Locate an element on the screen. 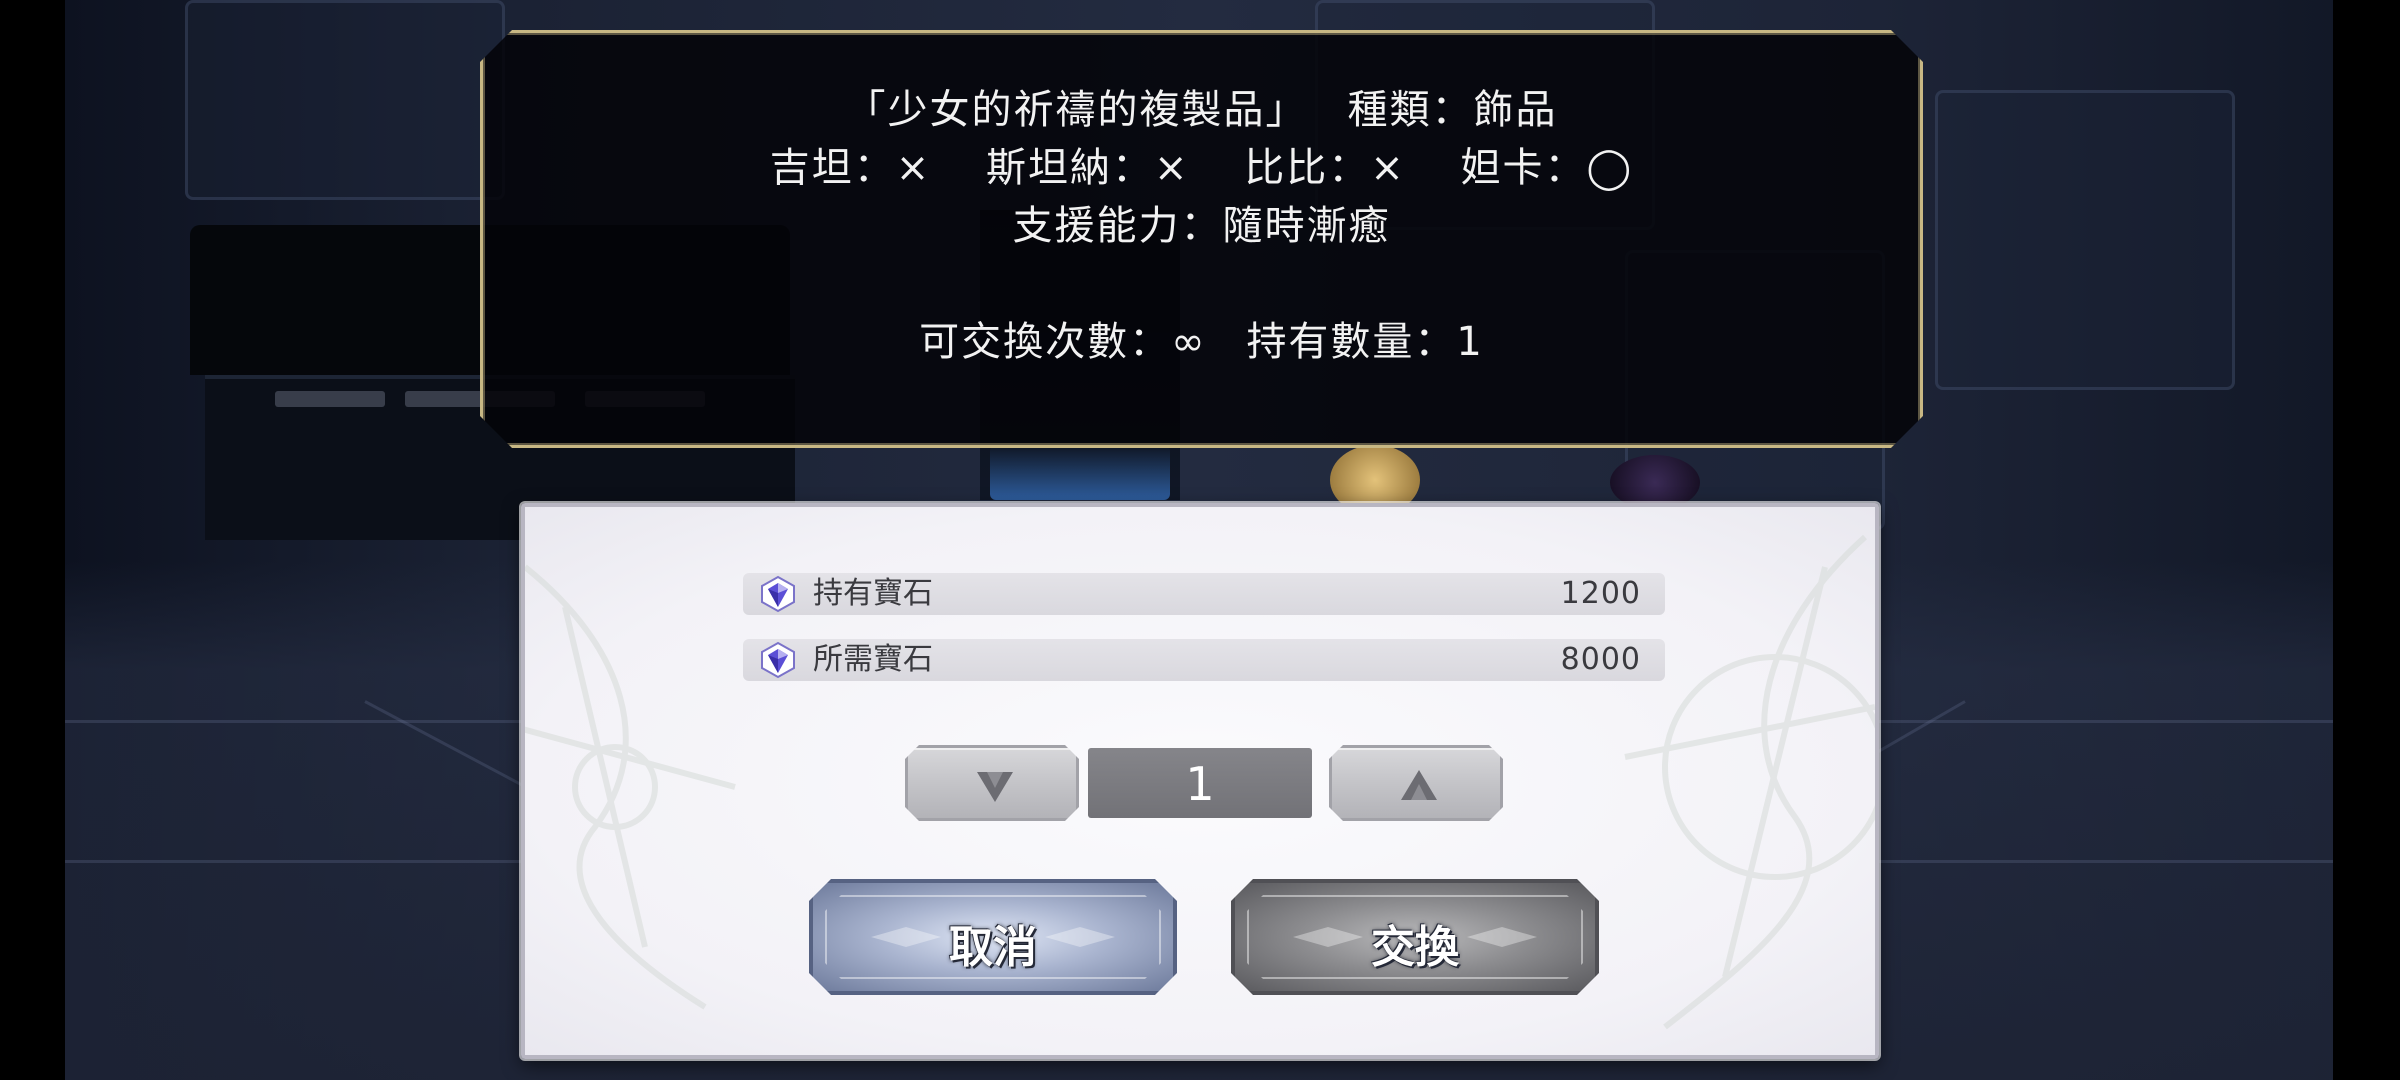 This screenshot has height=1080, width=2400. owned-count: 持有數量：1 is located at coordinates (1365, 342).